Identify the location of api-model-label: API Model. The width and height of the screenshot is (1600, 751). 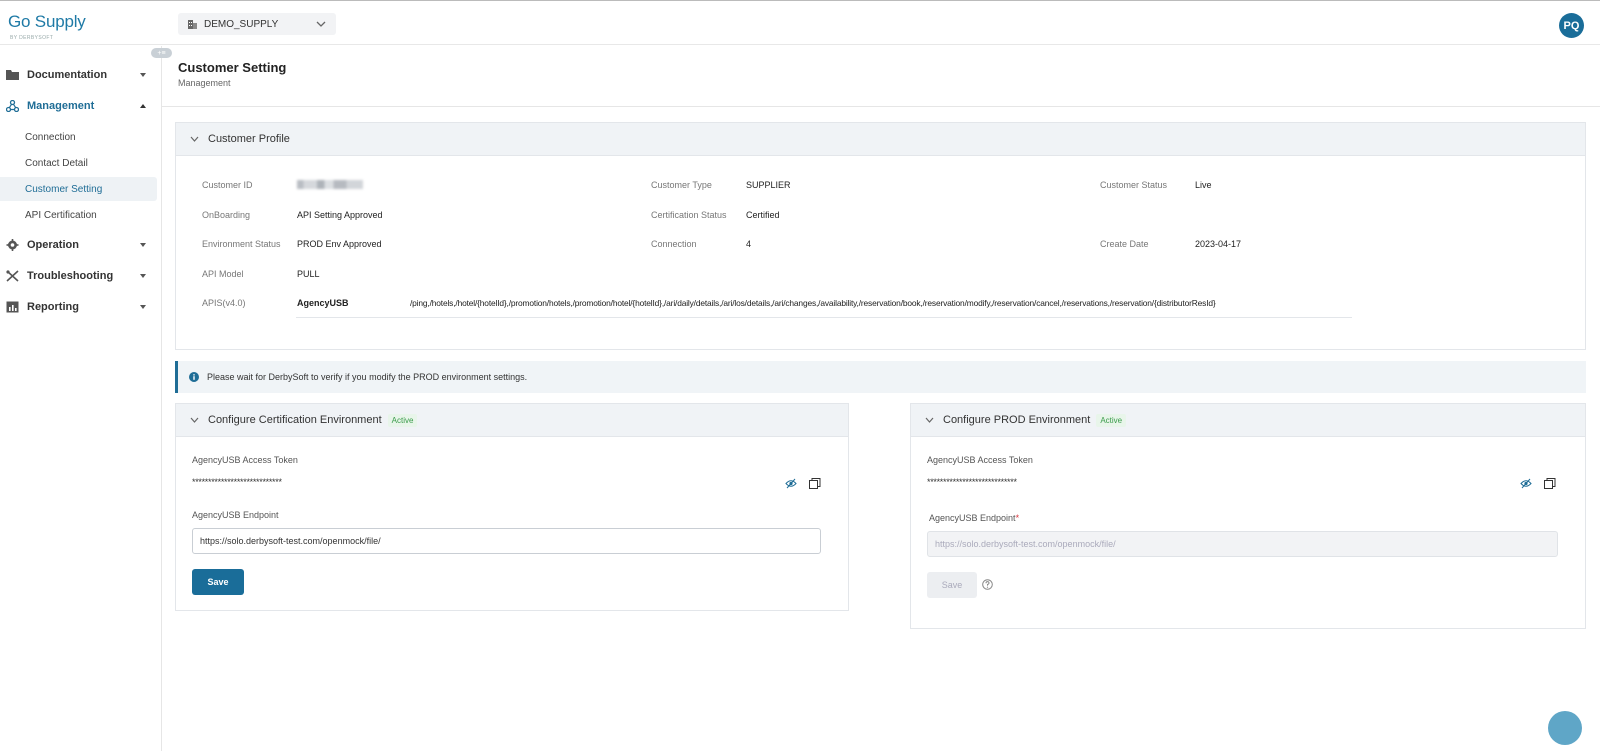
(223, 274).